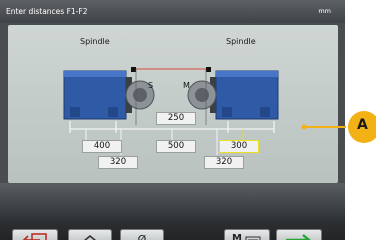  Describe the element at coordinates (151, 85) in the screenshot. I see `marker-s: S` at that location.